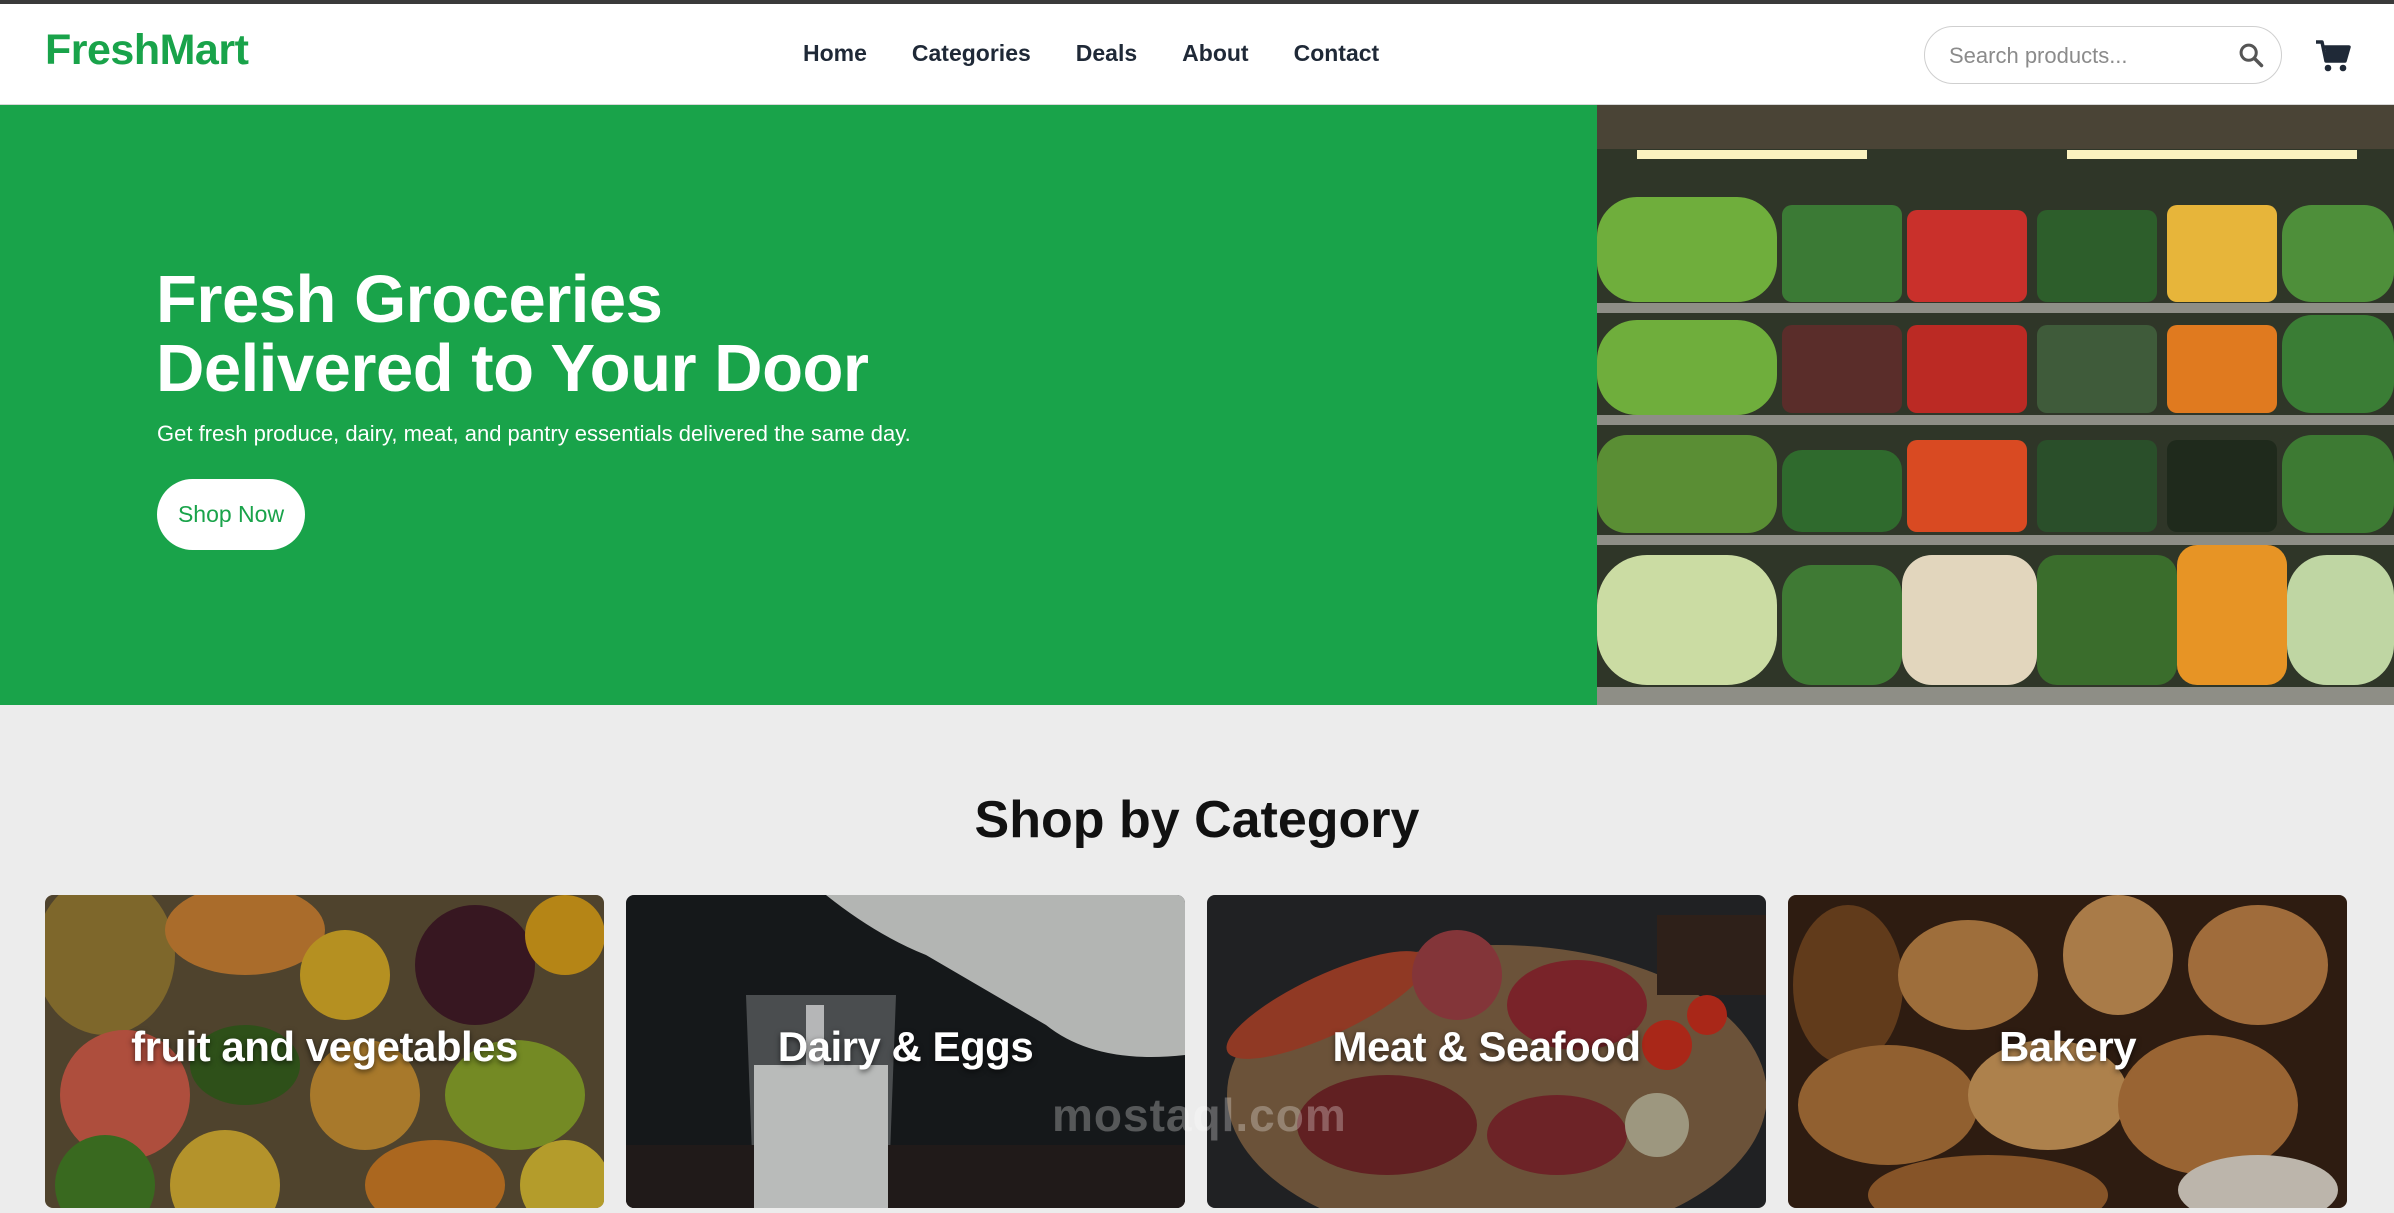  Describe the element at coordinates (147, 50) in the screenshot. I see `brand-logo: FreshMart` at that location.